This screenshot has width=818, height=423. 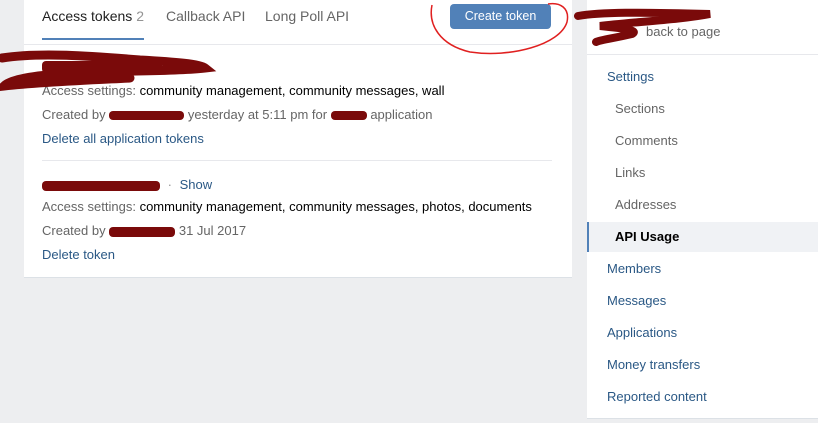 What do you see at coordinates (78, 254) in the screenshot?
I see `delete-token-link: Delete token` at bounding box center [78, 254].